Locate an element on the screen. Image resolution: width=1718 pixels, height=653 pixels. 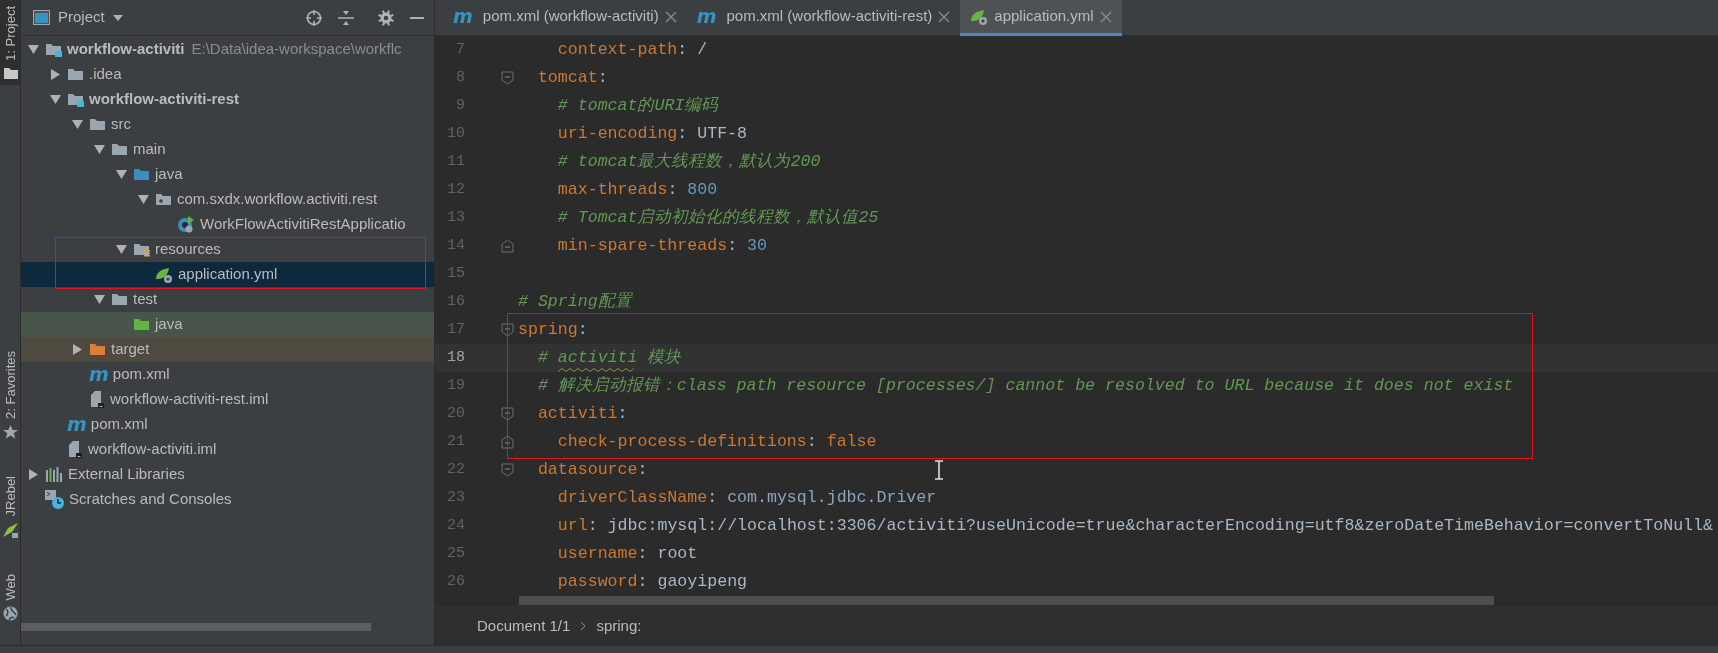
code-line: # tomcat的URI编码 is located at coordinates (637, 105).